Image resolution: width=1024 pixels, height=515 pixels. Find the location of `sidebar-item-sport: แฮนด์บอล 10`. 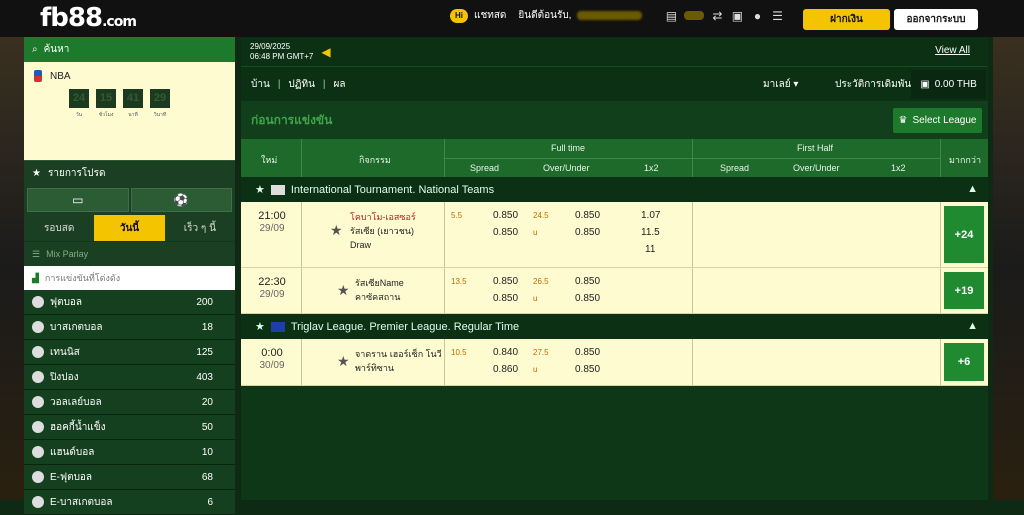

sidebar-item-sport: แฮนด์บอล 10 is located at coordinates (129, 452).